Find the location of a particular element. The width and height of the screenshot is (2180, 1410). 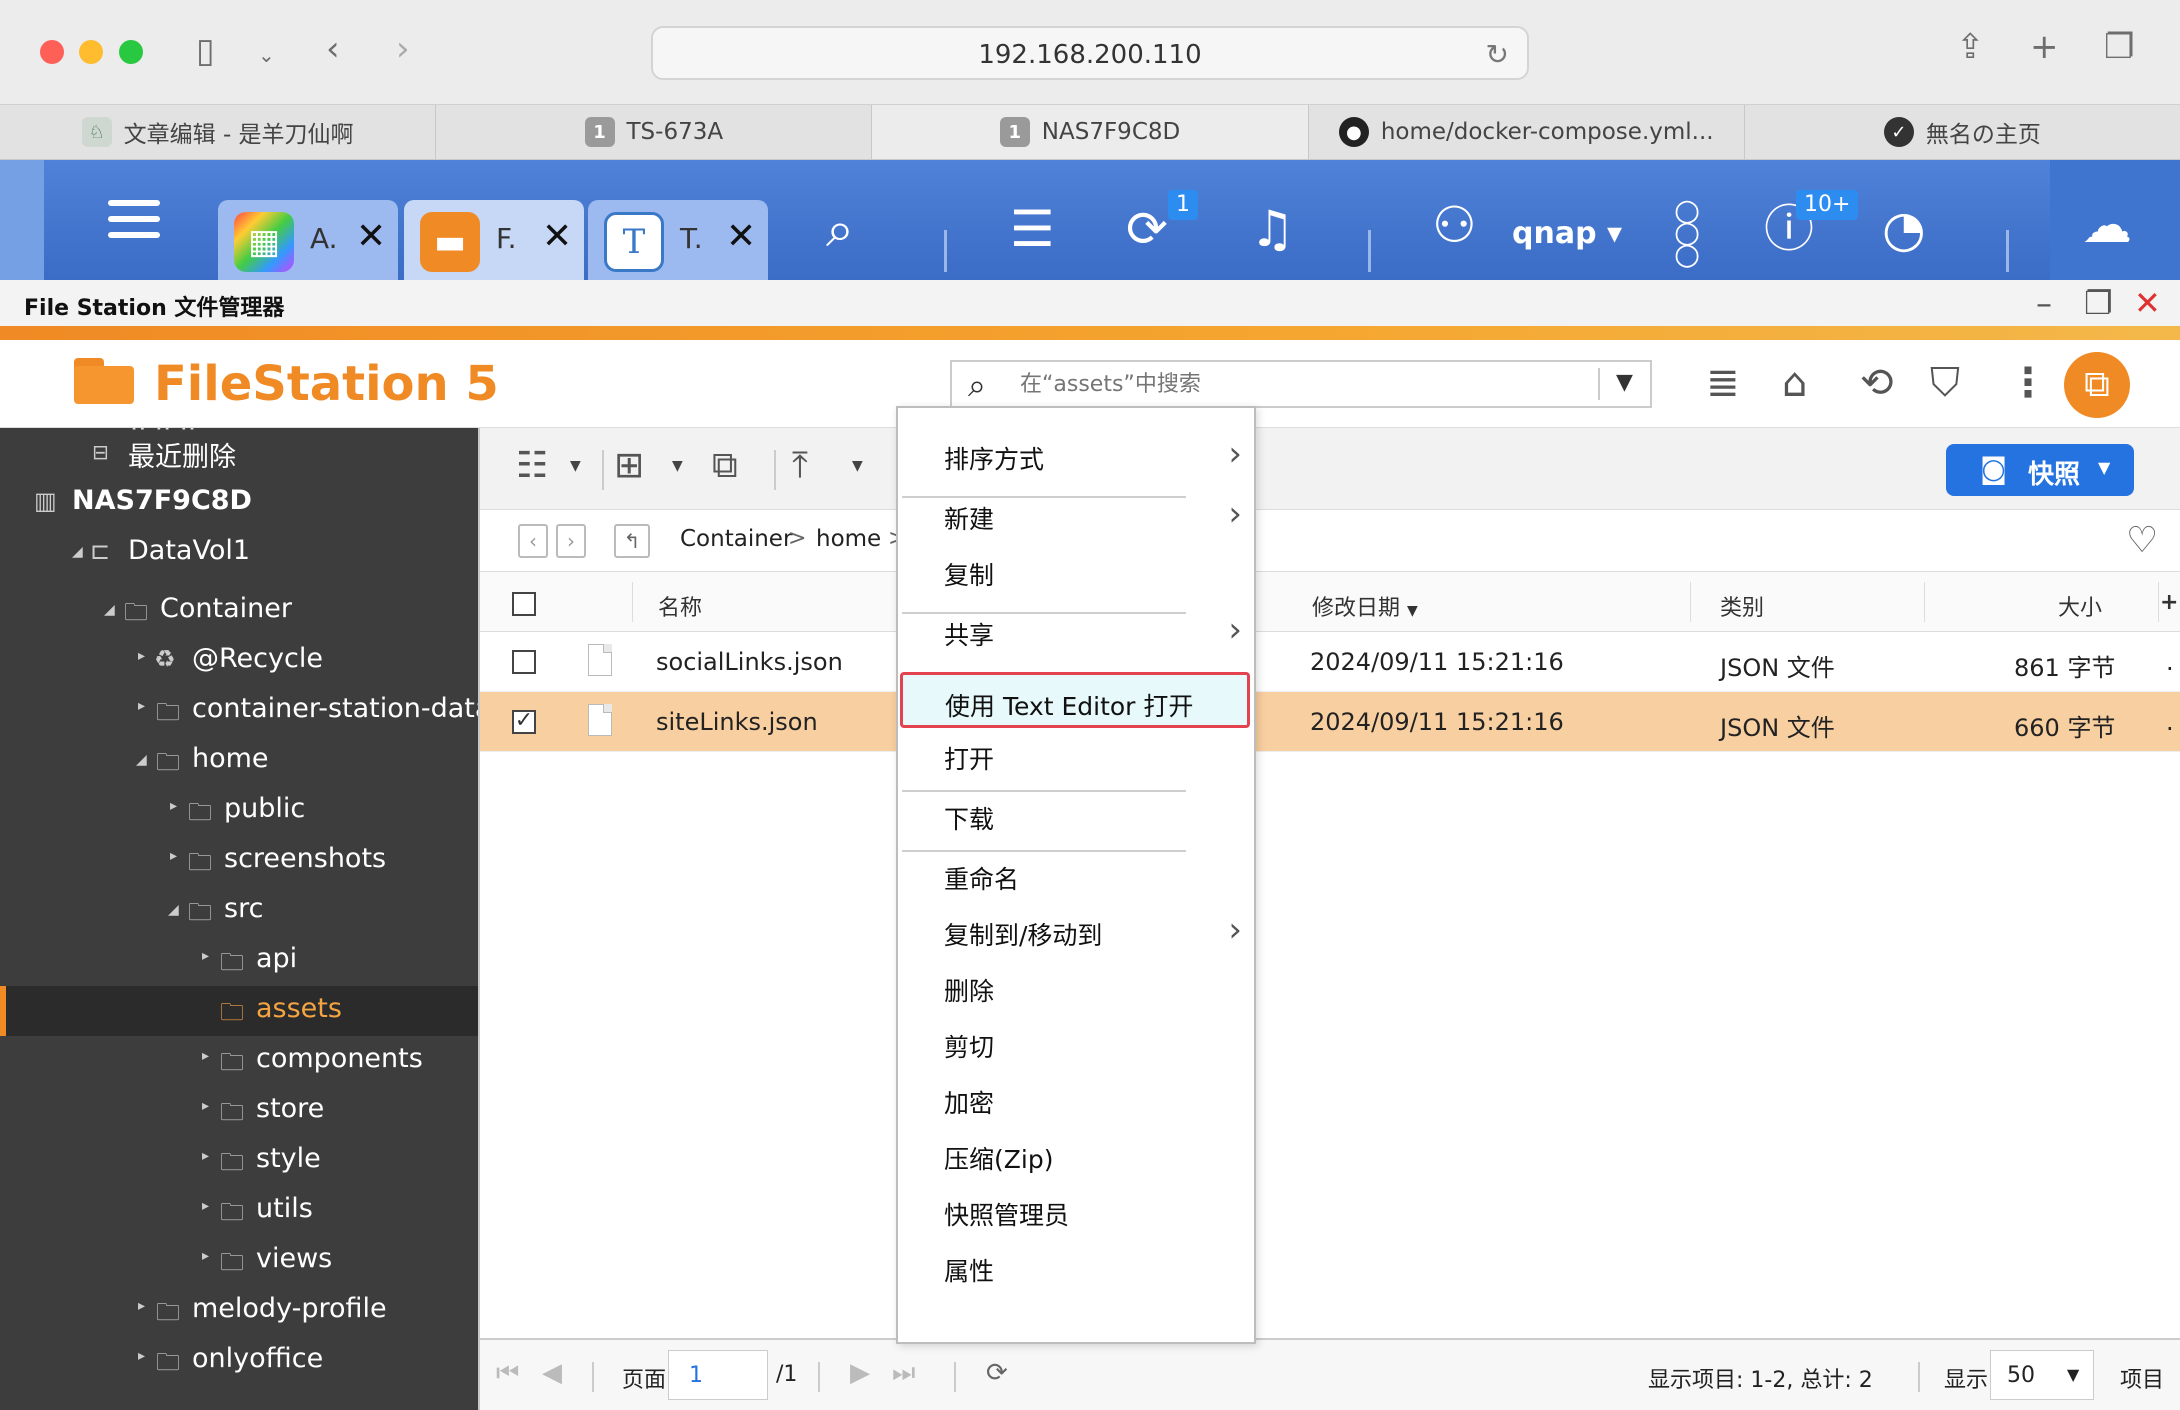

browser-tab-5: ✓ 無名の主页 is located at coordinates (1962, 132).